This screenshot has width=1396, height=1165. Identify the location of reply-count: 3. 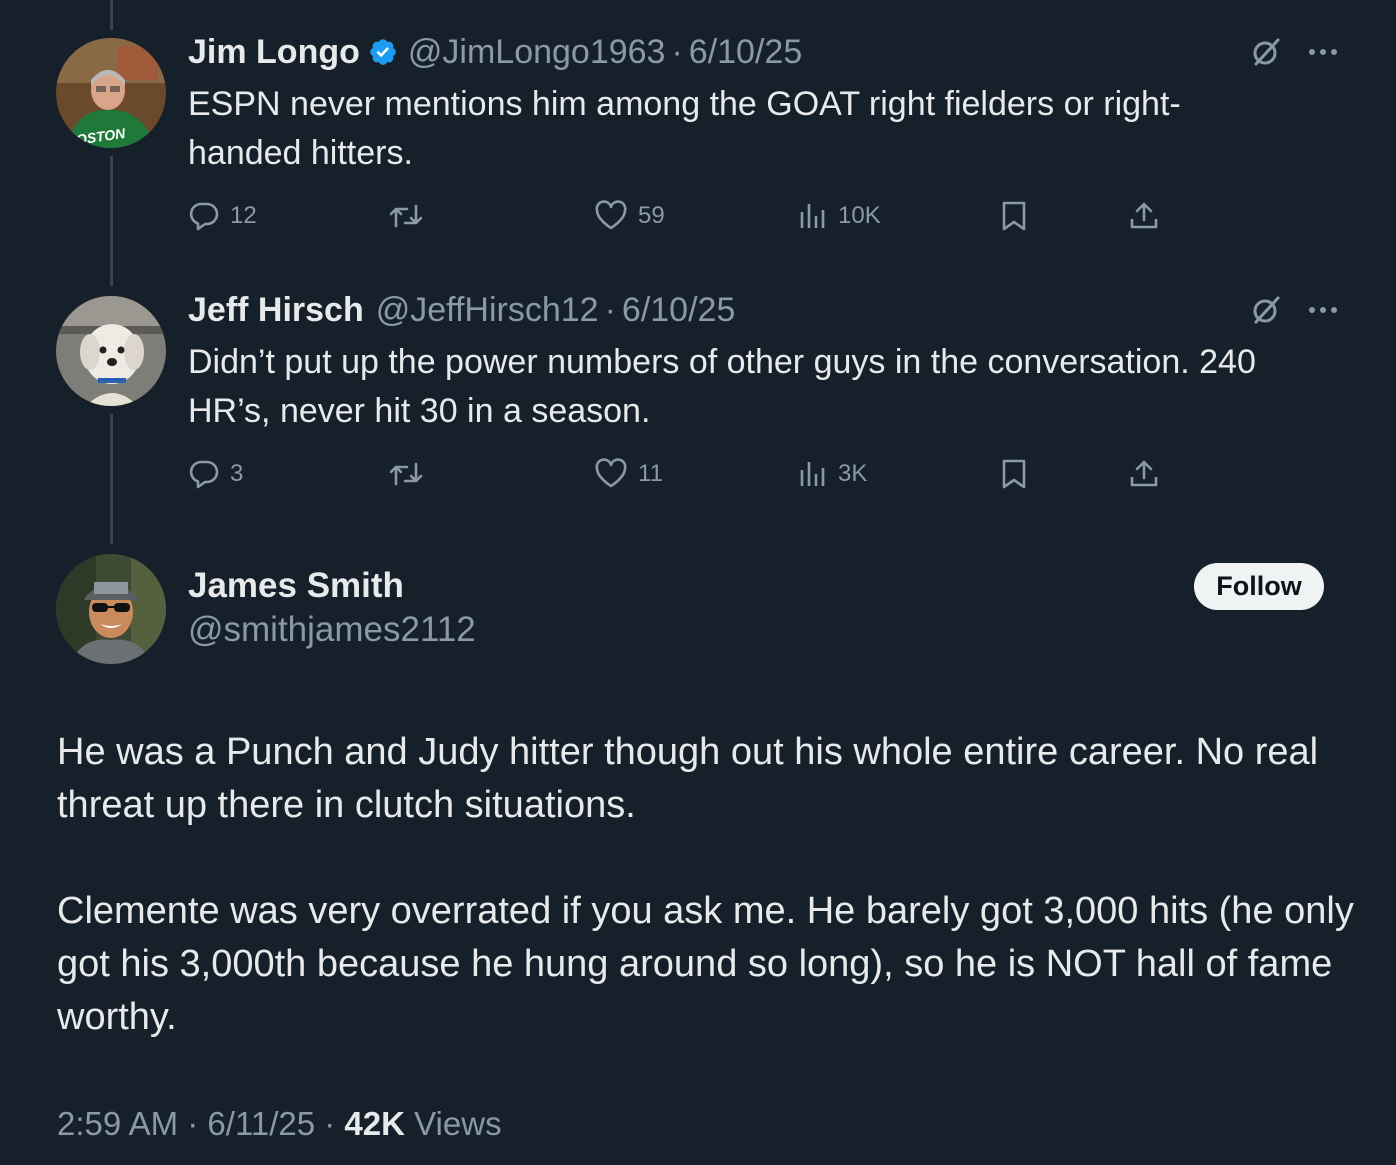
(237, 473).